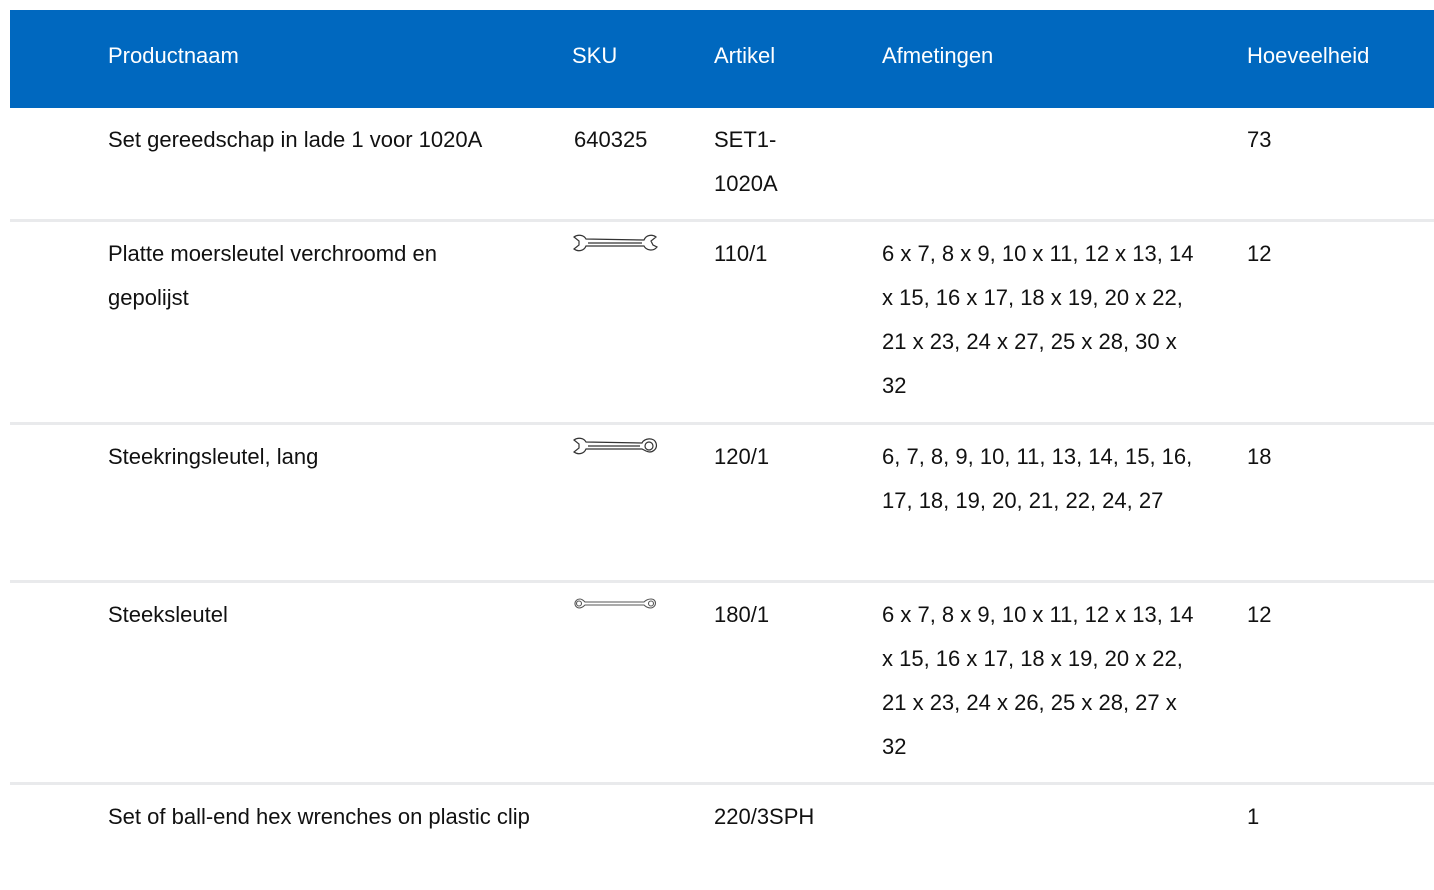 This screenshot has height=890, width=1434. I want to click on product-article: SET1-1020A, so click(746, 161).